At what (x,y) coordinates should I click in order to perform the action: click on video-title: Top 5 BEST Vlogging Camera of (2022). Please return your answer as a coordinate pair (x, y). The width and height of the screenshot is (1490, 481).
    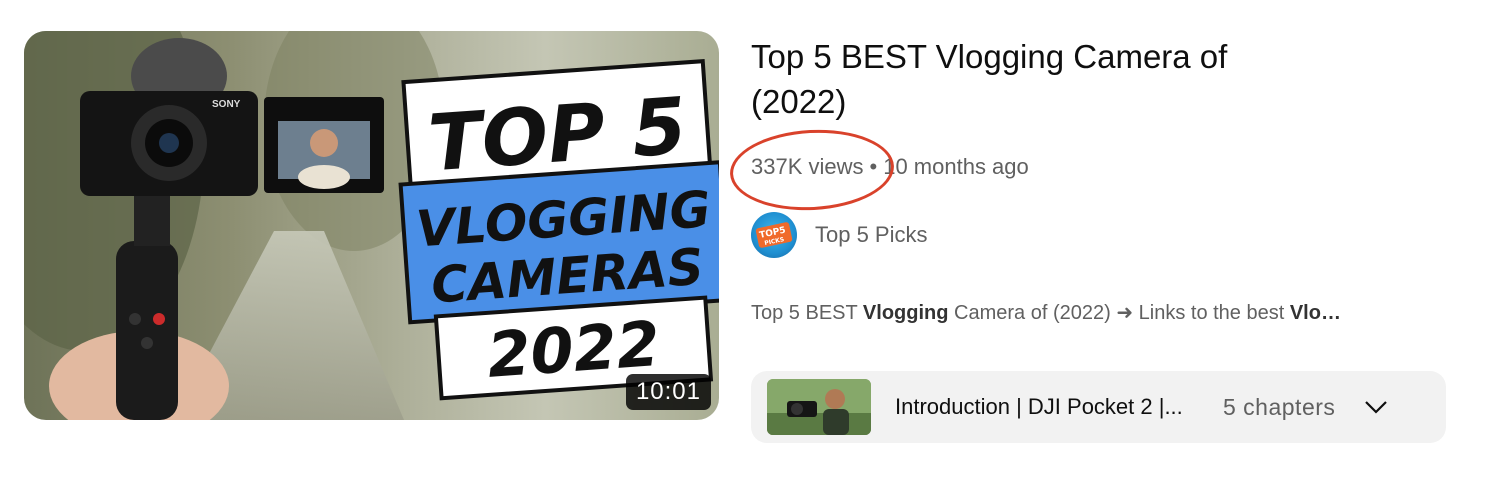
    Looking at the image, I should click on (1021, 79).